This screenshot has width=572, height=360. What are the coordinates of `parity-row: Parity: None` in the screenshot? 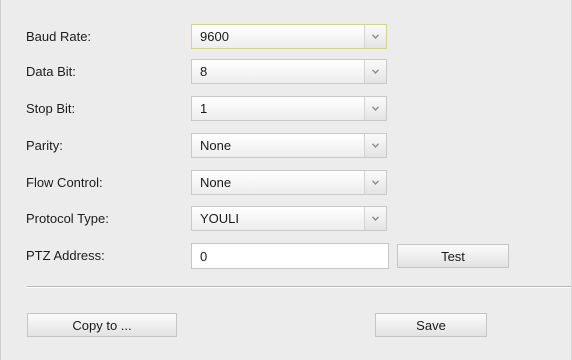 It's located at (286, 146).